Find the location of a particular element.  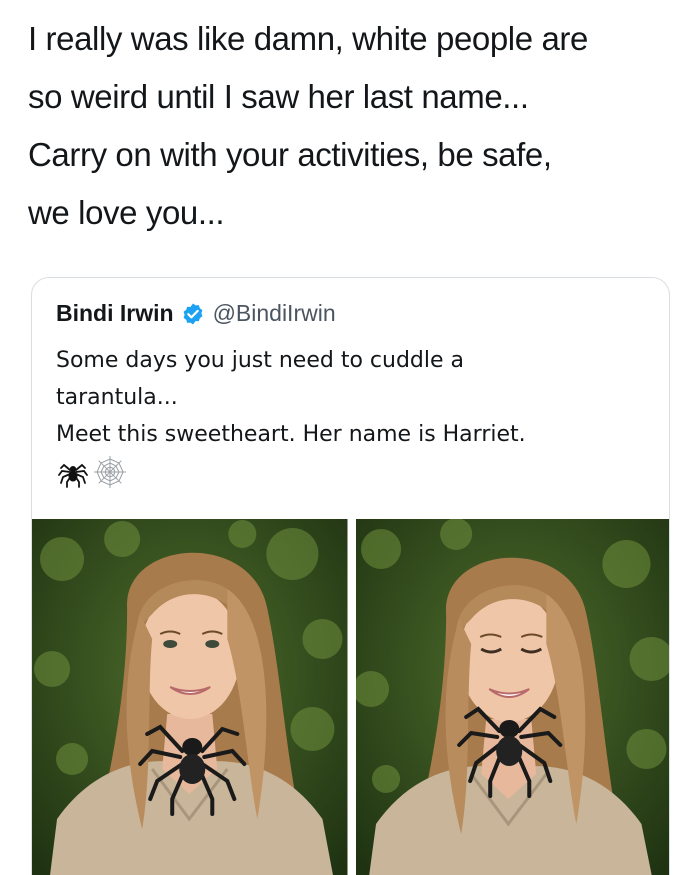

quoted-tweet-header: Bindi Irwin @BindiIrwin is located at coordinates (196, 313).